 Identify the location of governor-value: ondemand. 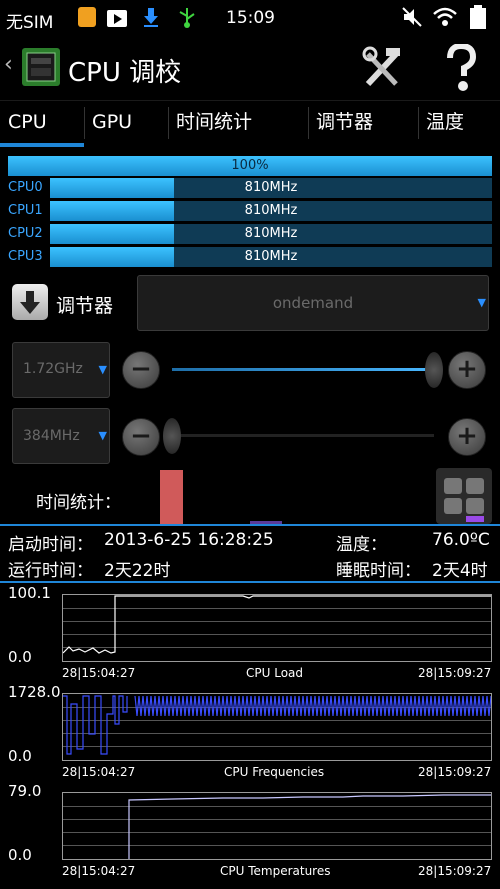
(313, 303).